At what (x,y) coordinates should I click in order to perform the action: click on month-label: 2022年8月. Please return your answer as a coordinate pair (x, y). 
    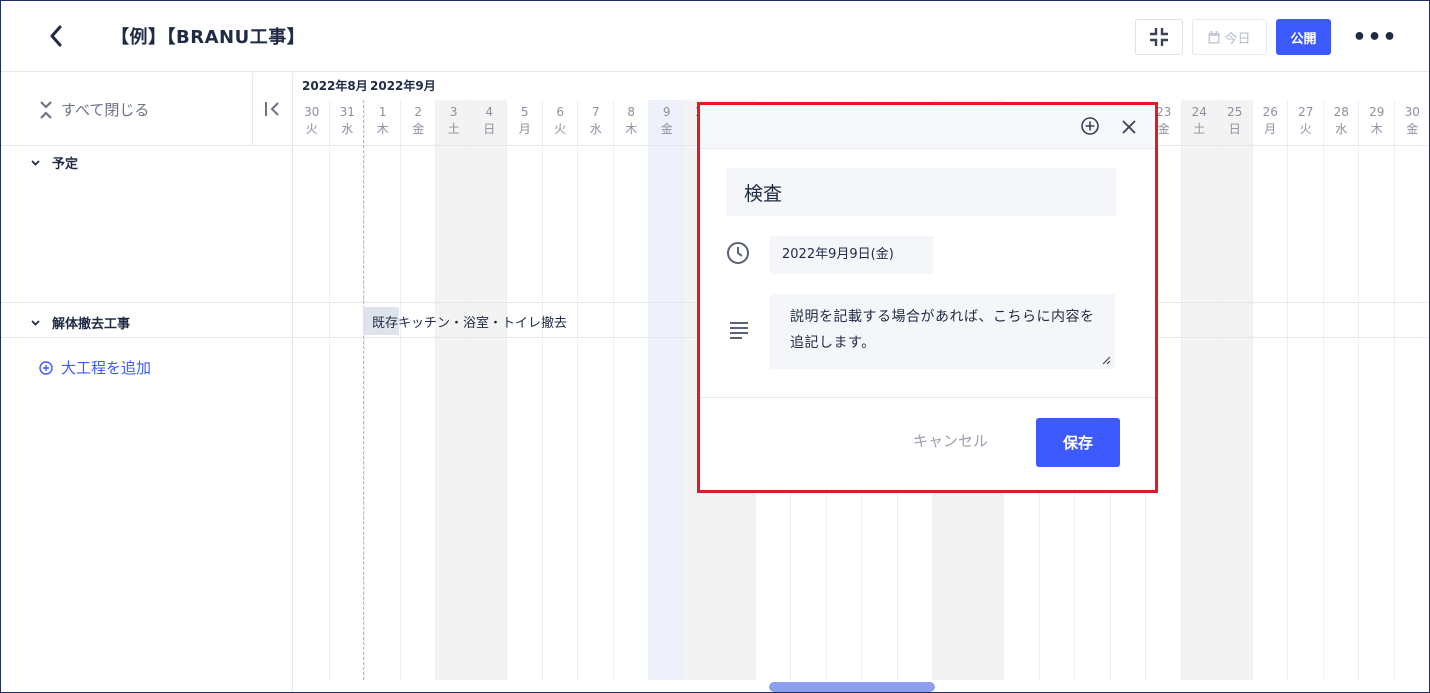
    Looking at the image, I should click on (335, 86).